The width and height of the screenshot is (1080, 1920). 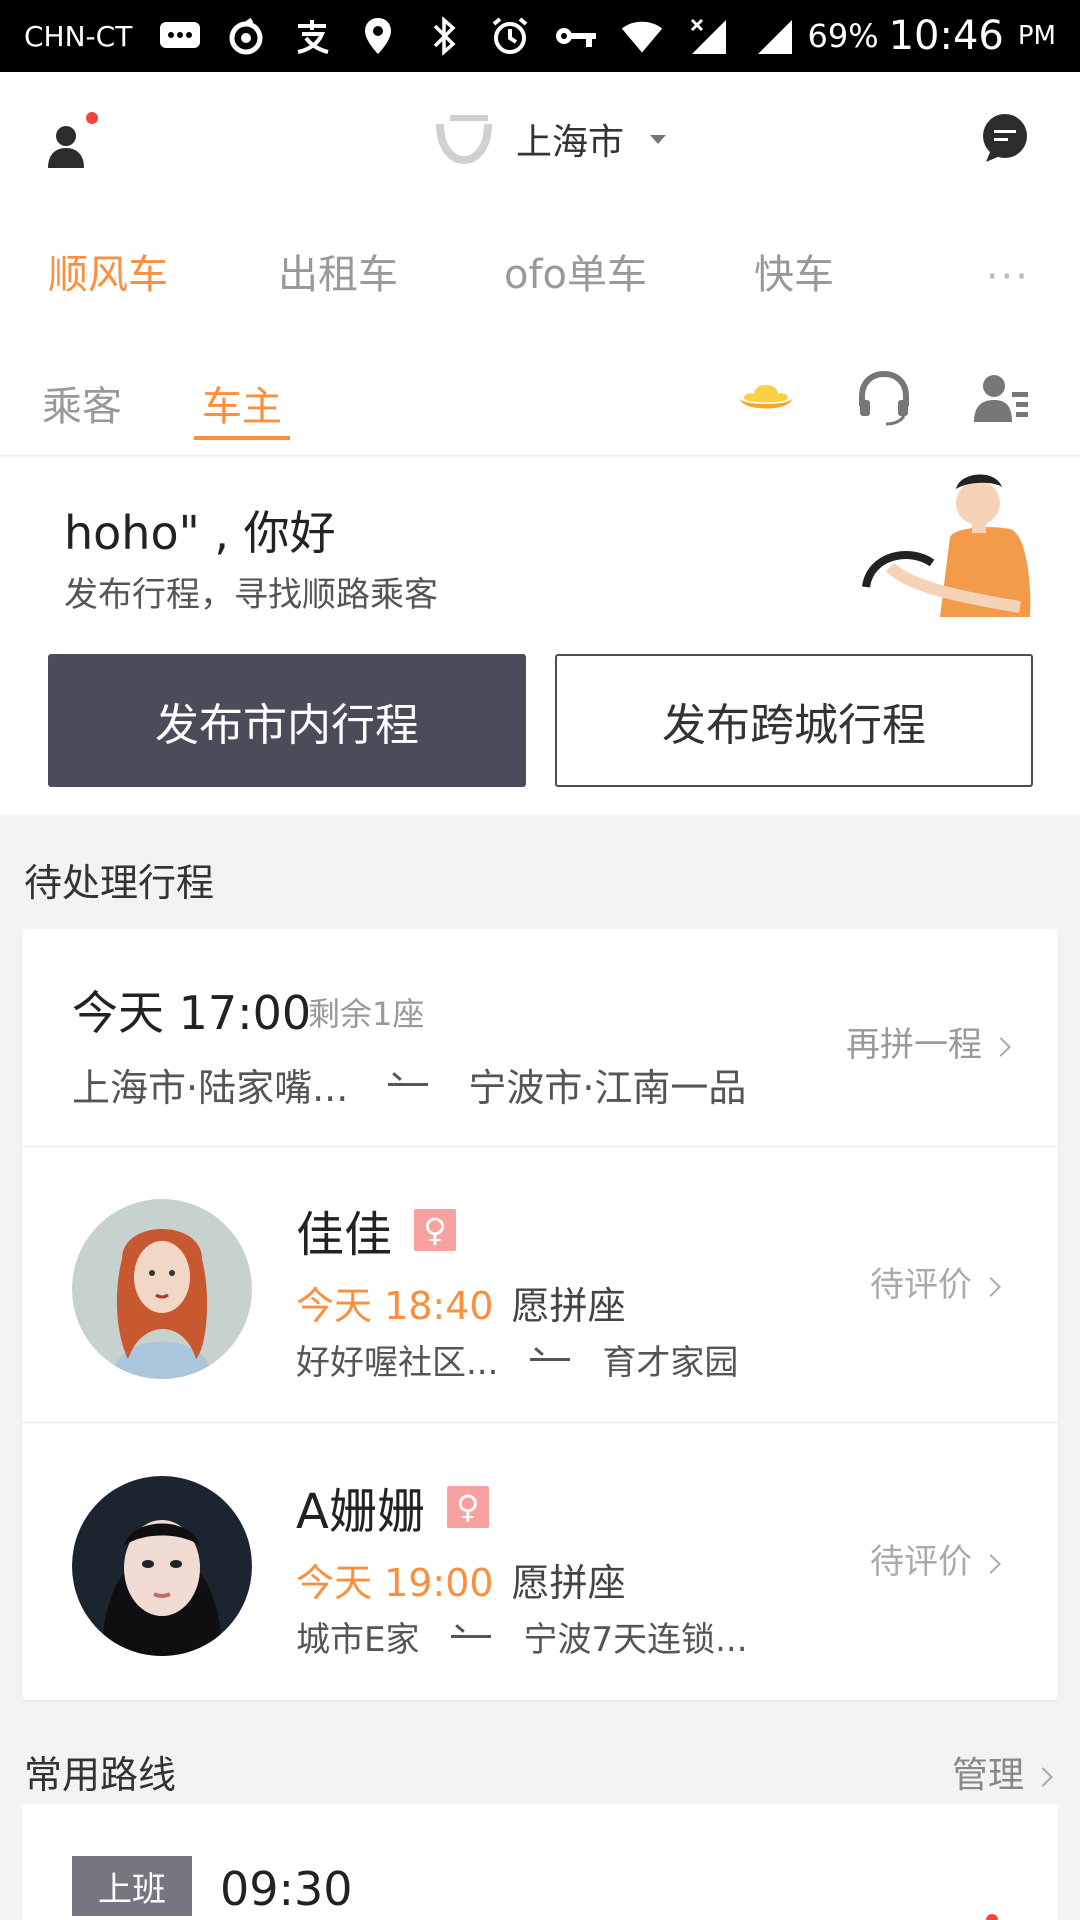 I want to click on trip-seats-left: 剩余1座, so click(x=366, y=1014).